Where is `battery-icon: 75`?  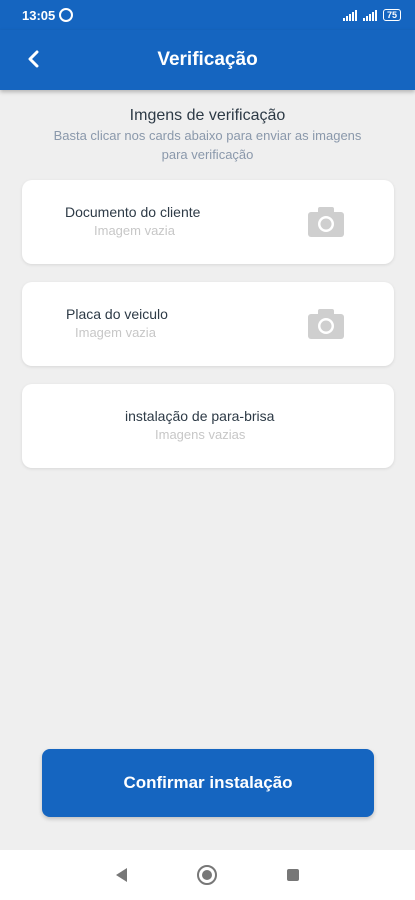 battery-icon: 75 is located at coordinates (391, 15).